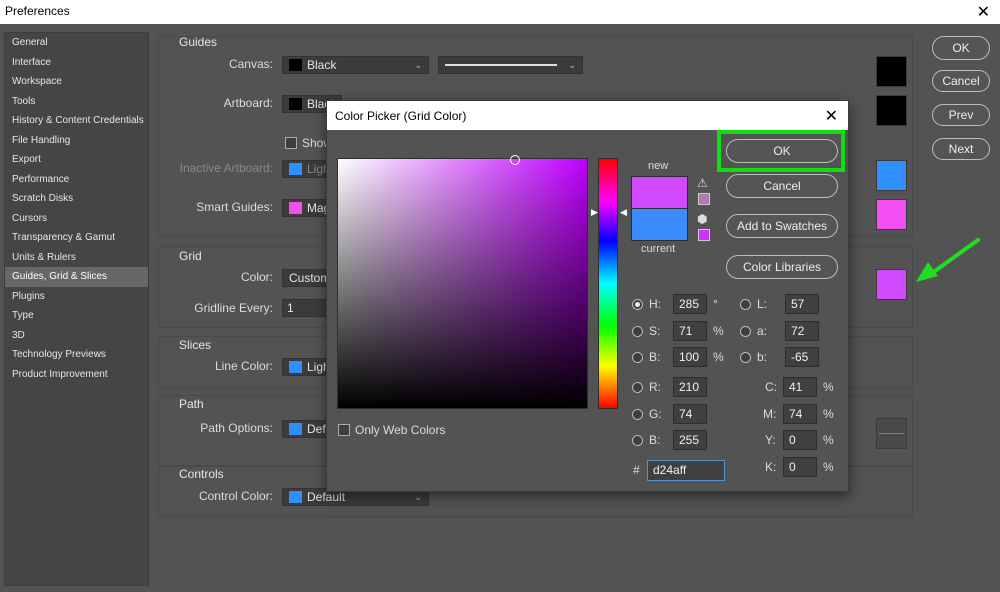  I want to click on canvas-color-select: Black ⌄, so click(355, 65).